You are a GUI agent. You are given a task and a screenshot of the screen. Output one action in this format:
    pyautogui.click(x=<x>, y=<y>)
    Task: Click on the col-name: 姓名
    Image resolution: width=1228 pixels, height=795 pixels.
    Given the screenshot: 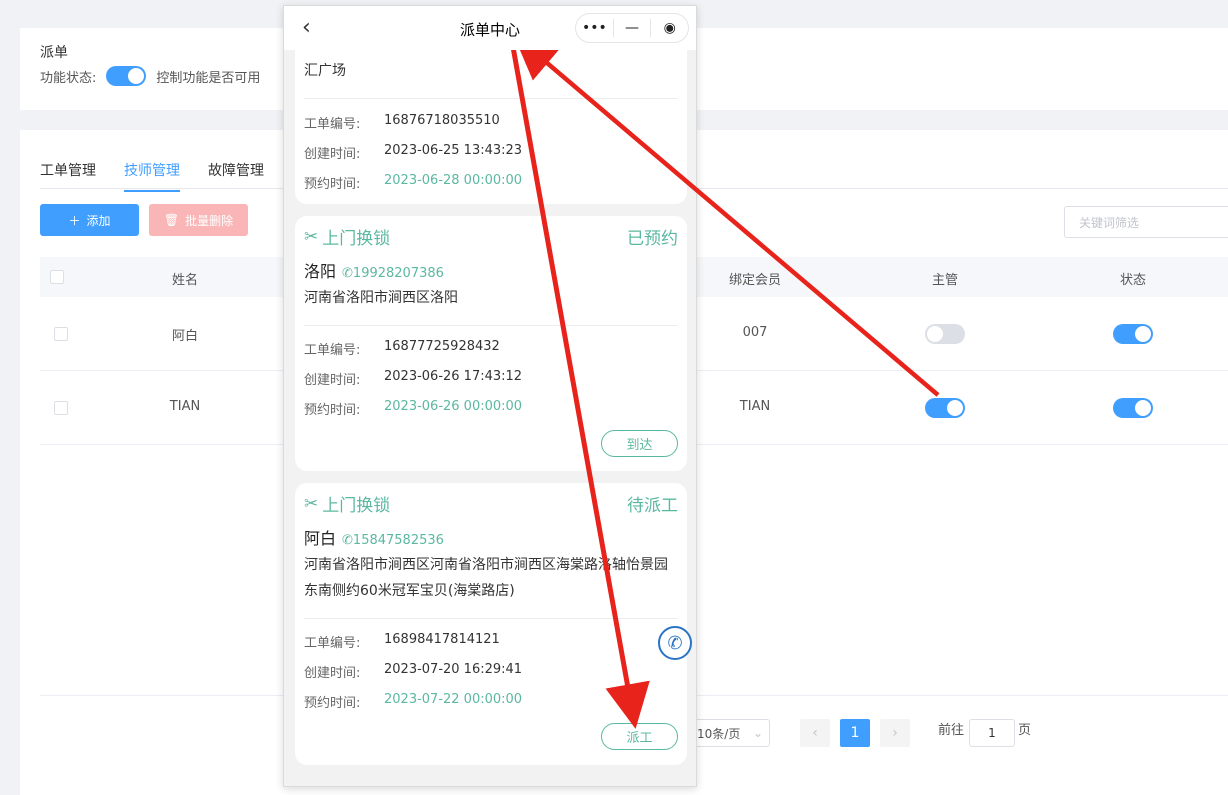 What is the action you would take?
    pyautogui.click(x=185, y=280)
    